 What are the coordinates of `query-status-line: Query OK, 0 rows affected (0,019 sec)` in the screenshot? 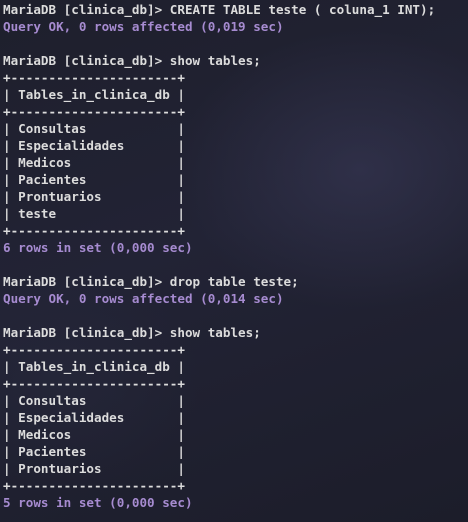 It's located at (143, 26).